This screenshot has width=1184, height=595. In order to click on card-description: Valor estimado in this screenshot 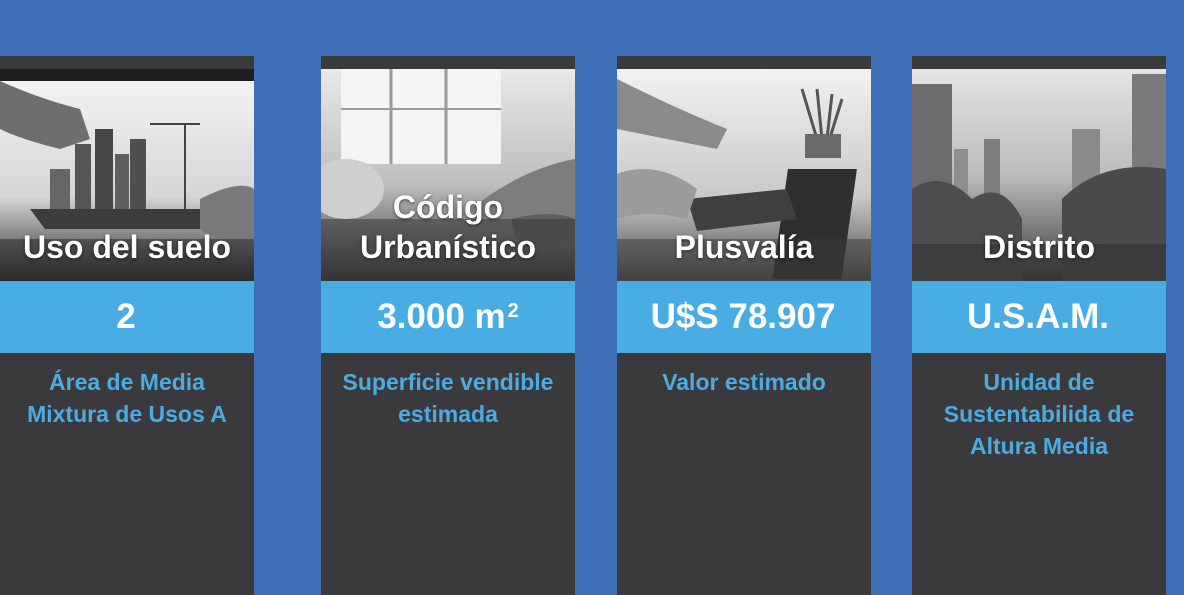, I will do `click(744, 382)`.